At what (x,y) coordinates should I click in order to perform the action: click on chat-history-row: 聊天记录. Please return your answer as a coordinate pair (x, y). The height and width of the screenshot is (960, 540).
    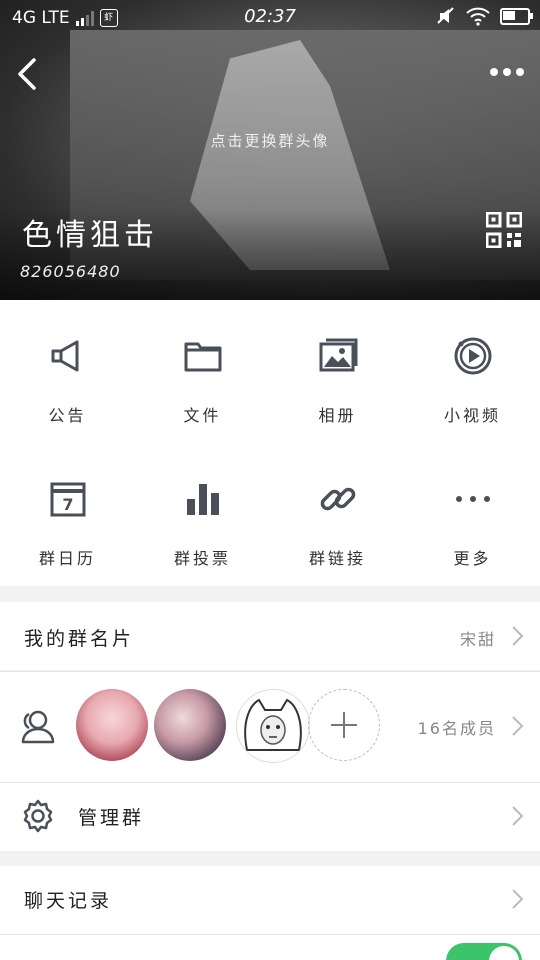
    Looking at the image, I should click on (270, 900).